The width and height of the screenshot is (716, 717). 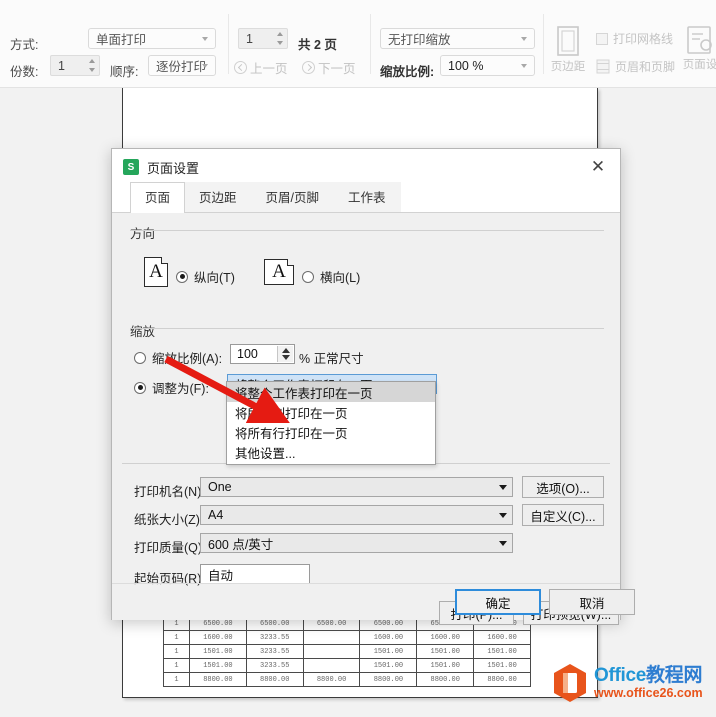 I want to click on dropdown-option-0: 将整个工作表打印在一页, so click(x=331, y=392).